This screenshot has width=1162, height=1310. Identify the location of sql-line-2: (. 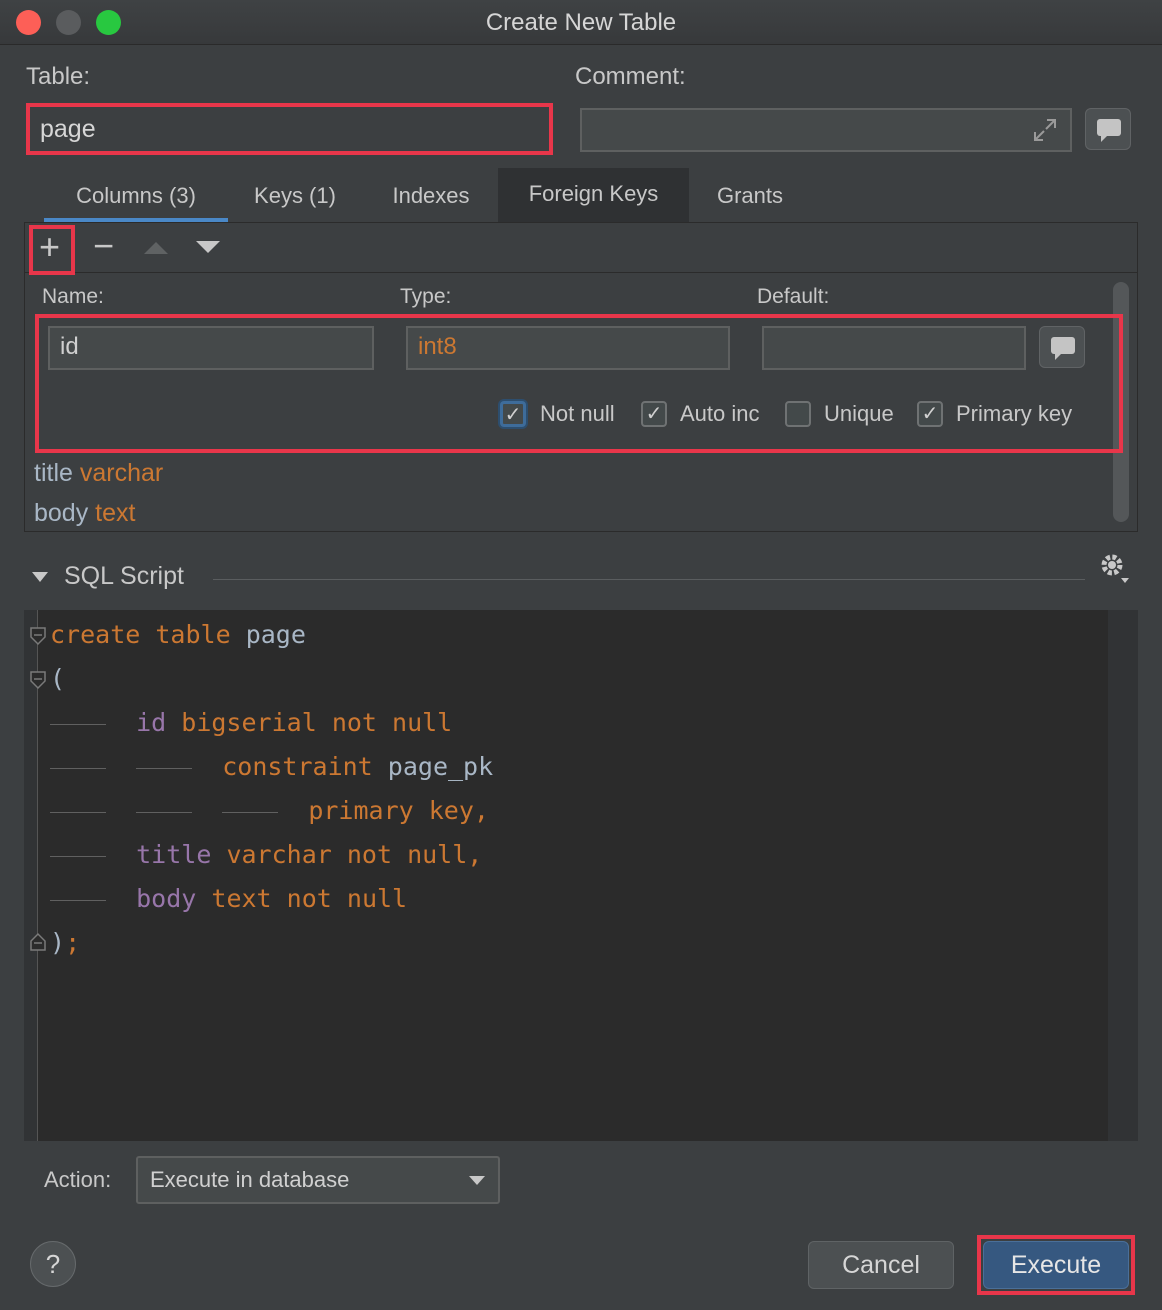
(58, 678).